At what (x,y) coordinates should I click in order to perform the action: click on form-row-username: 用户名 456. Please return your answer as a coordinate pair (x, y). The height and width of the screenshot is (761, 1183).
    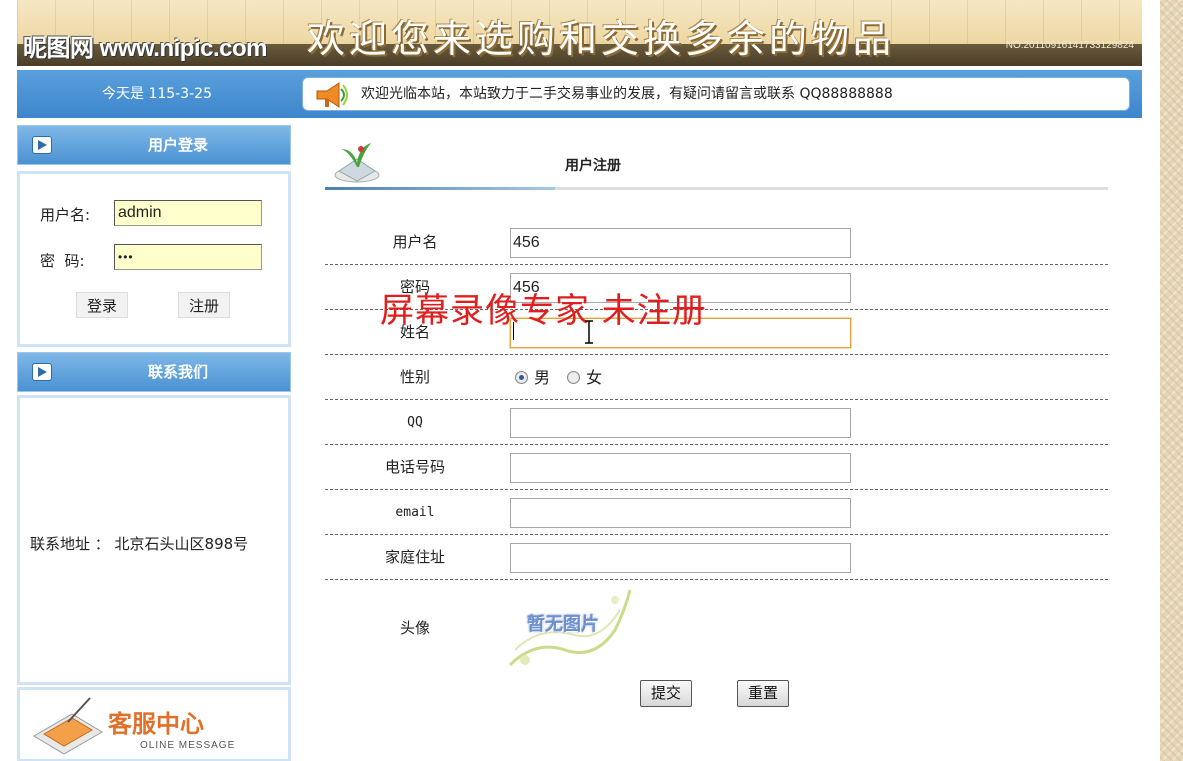
    Looking at the image, I should click on (716, 242).